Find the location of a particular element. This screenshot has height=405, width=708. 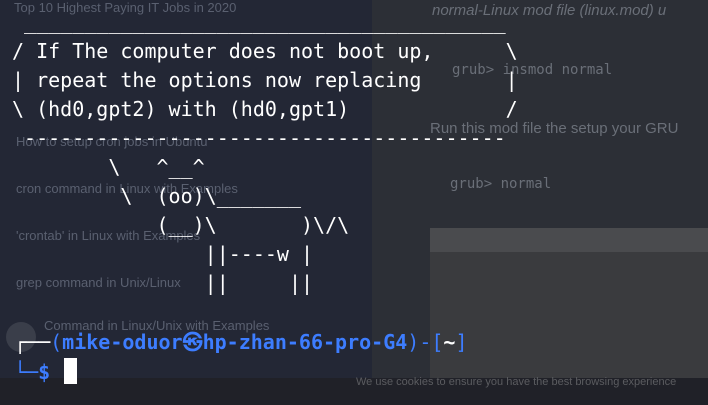

prompt-path: ~ is located at coordinates (449, 342).